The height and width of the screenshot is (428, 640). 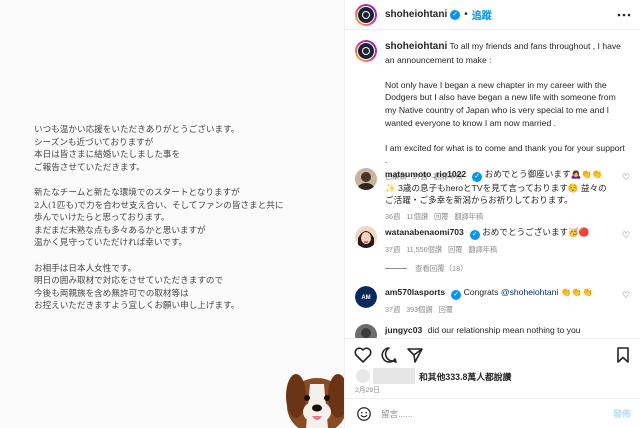 I want to click on comment-text: Congrats, so click(x=482, y=292).